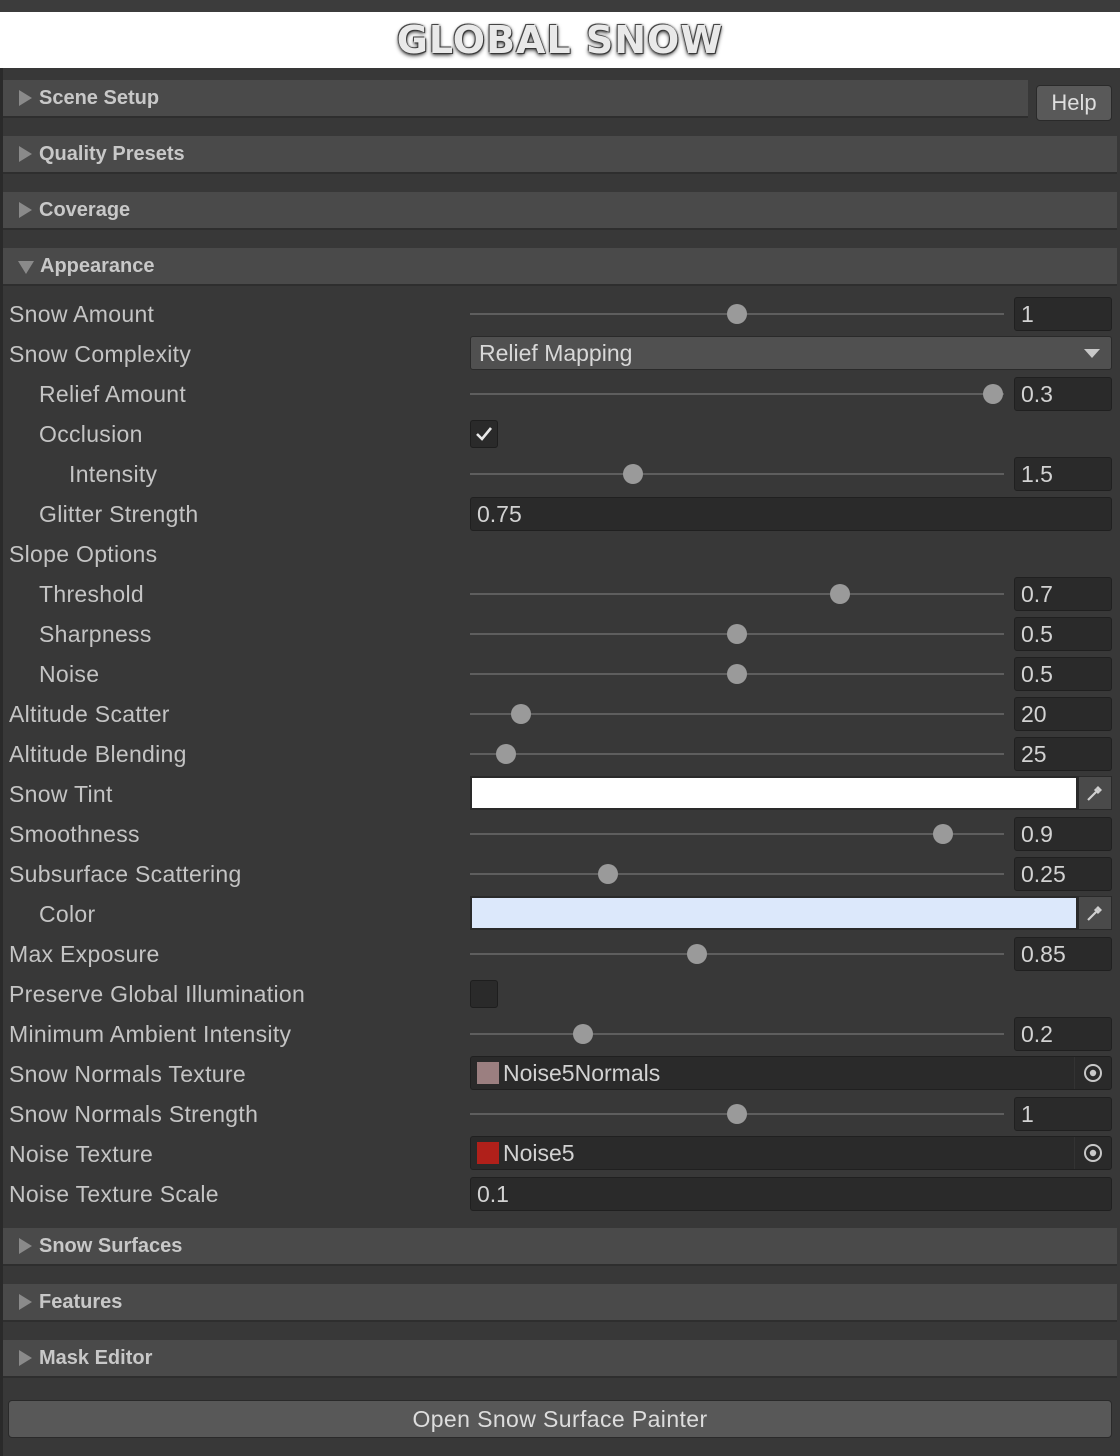  I want to click on smoothness-label: Smoothness, so click(74, 834).